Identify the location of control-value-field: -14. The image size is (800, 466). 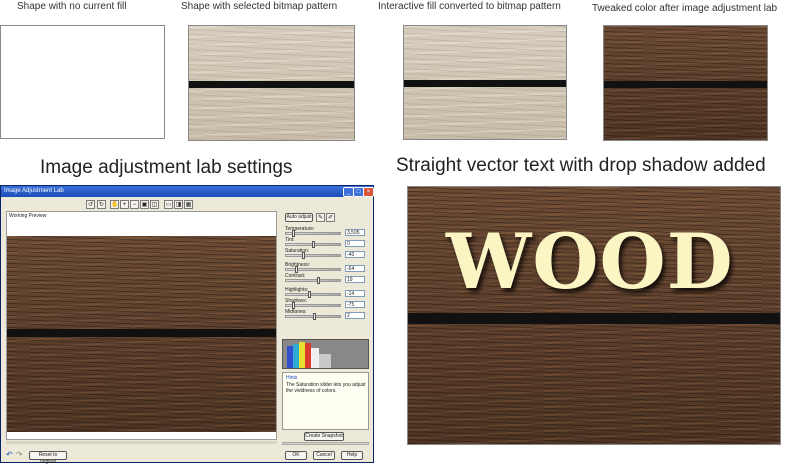
(355, 293).